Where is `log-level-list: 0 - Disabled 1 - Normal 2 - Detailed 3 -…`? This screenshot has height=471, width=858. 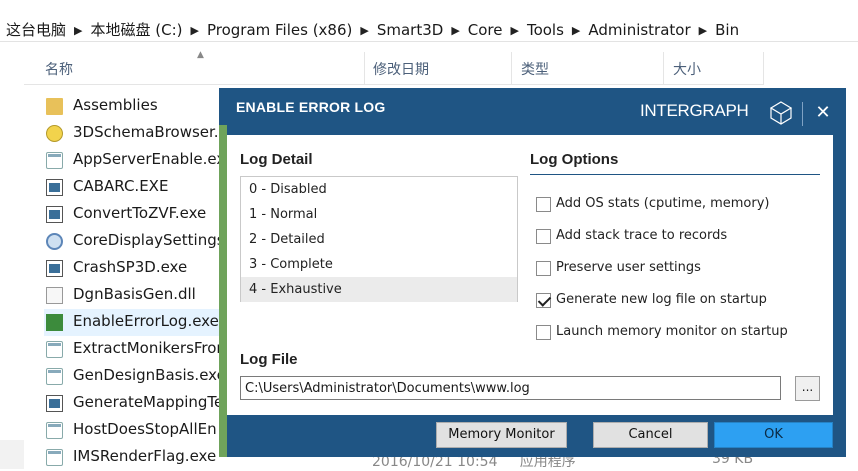 log-level-list: 0 - Disabled 1 - Normal 2 - Detailed 3 -… is located at coordinates (379, 239).